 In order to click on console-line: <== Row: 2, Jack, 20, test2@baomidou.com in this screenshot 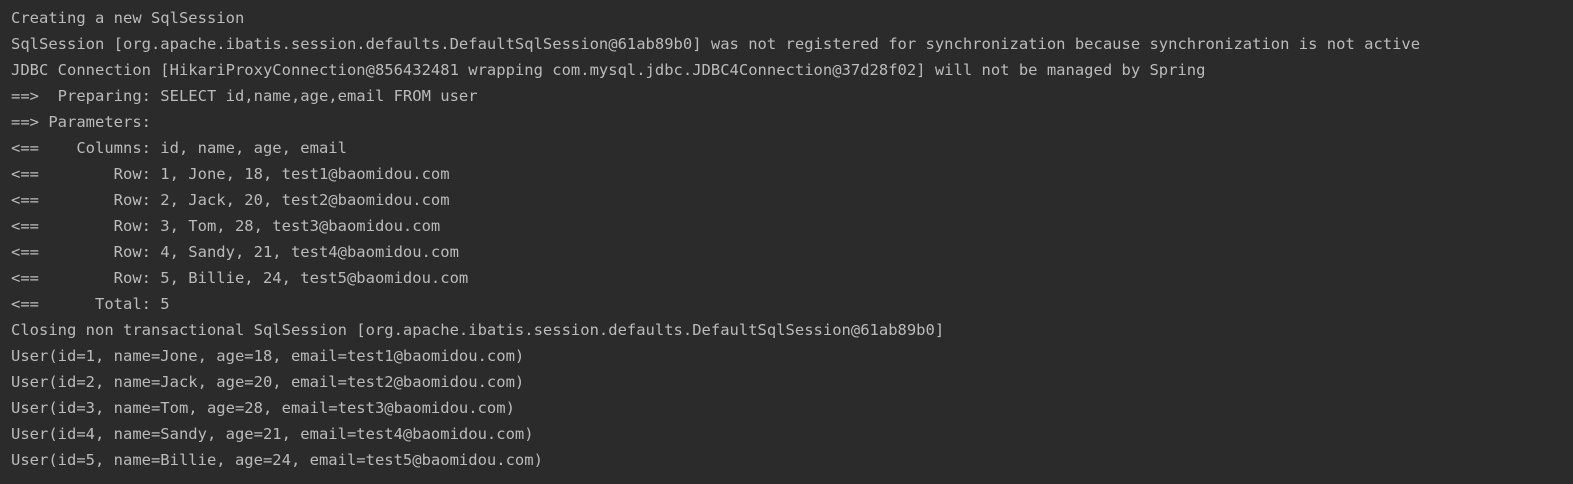, I will do `click(230, 200)`.